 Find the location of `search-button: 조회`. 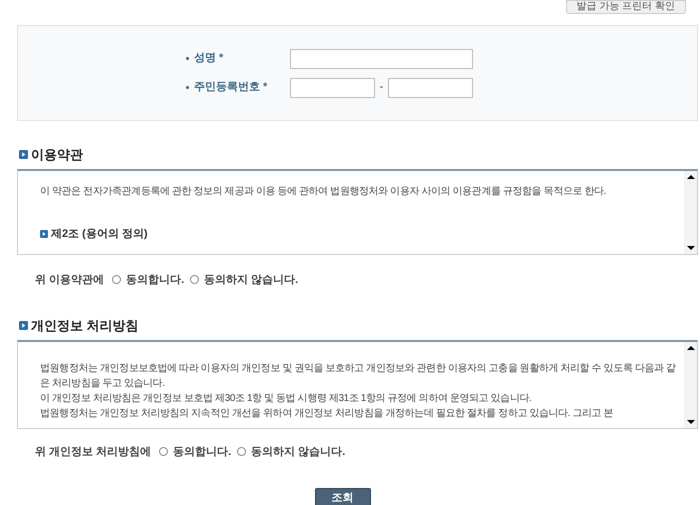

search-button: 조회 is located at coordinates (342, 496).